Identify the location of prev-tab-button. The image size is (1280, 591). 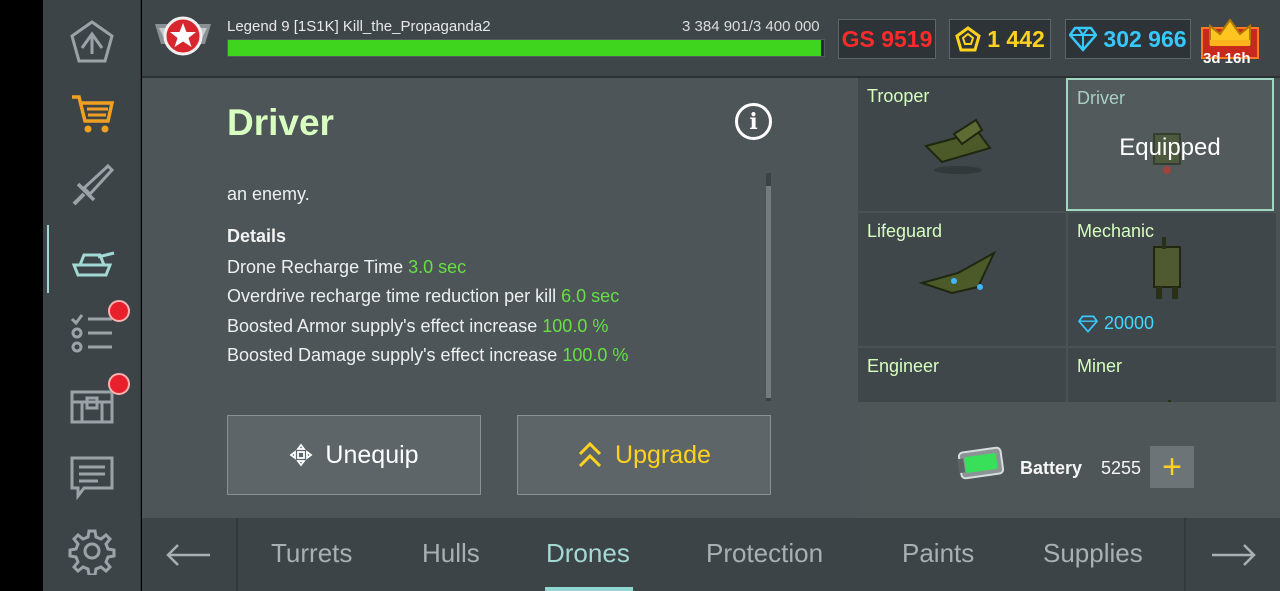
(190, 554).